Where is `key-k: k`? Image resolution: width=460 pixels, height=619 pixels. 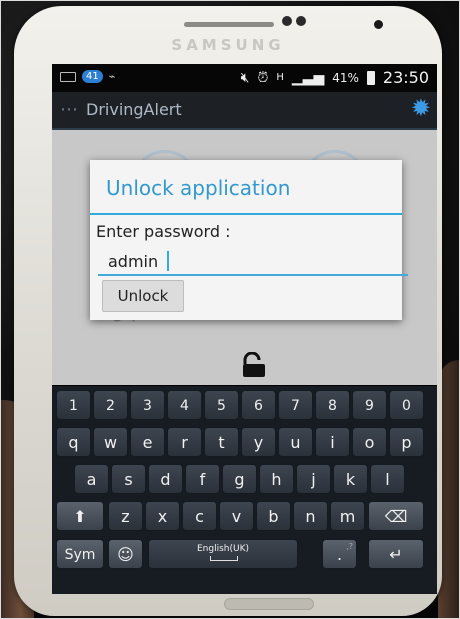 key-k: k is located at coordinates (350, 479).